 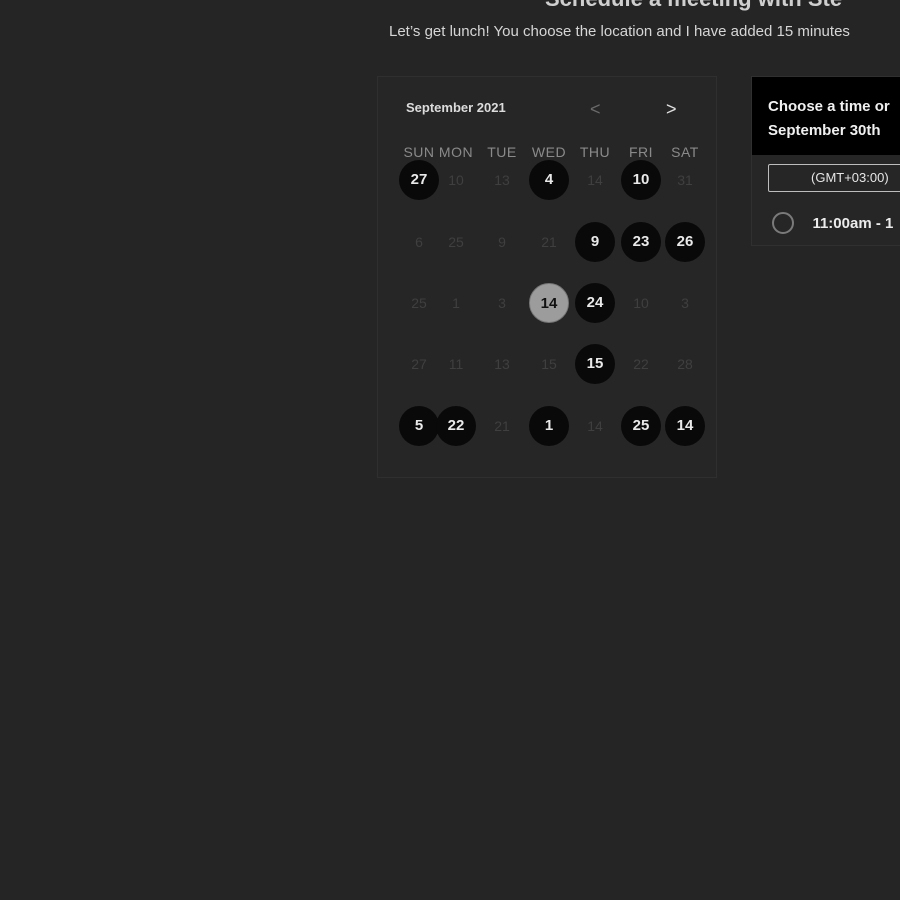 What do you see at coordinates (456, 107) in the screenshot?
I see `calendar-month-label: September 2021` at bounding box center [456, 107].